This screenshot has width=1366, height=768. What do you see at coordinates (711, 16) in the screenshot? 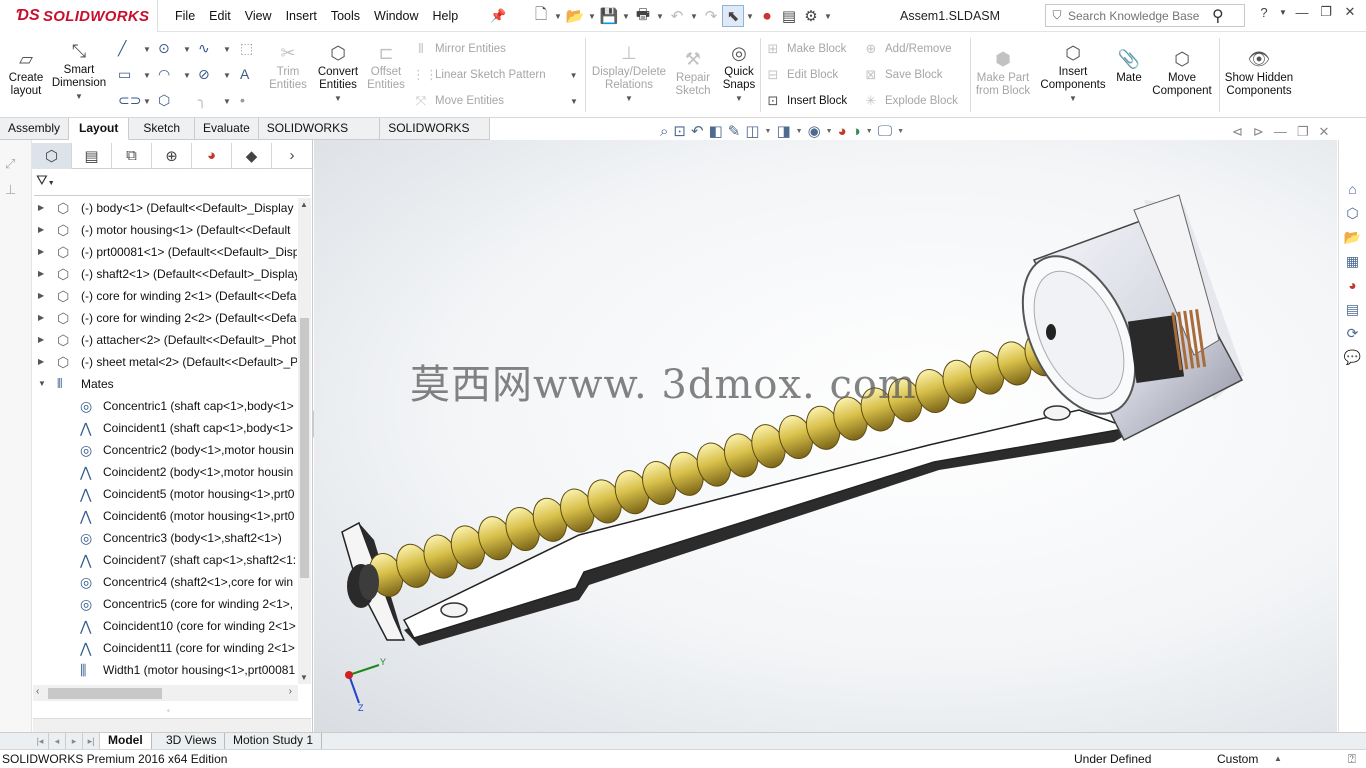
I see `redo-icon: ↷` at bounding box center [711, 16].